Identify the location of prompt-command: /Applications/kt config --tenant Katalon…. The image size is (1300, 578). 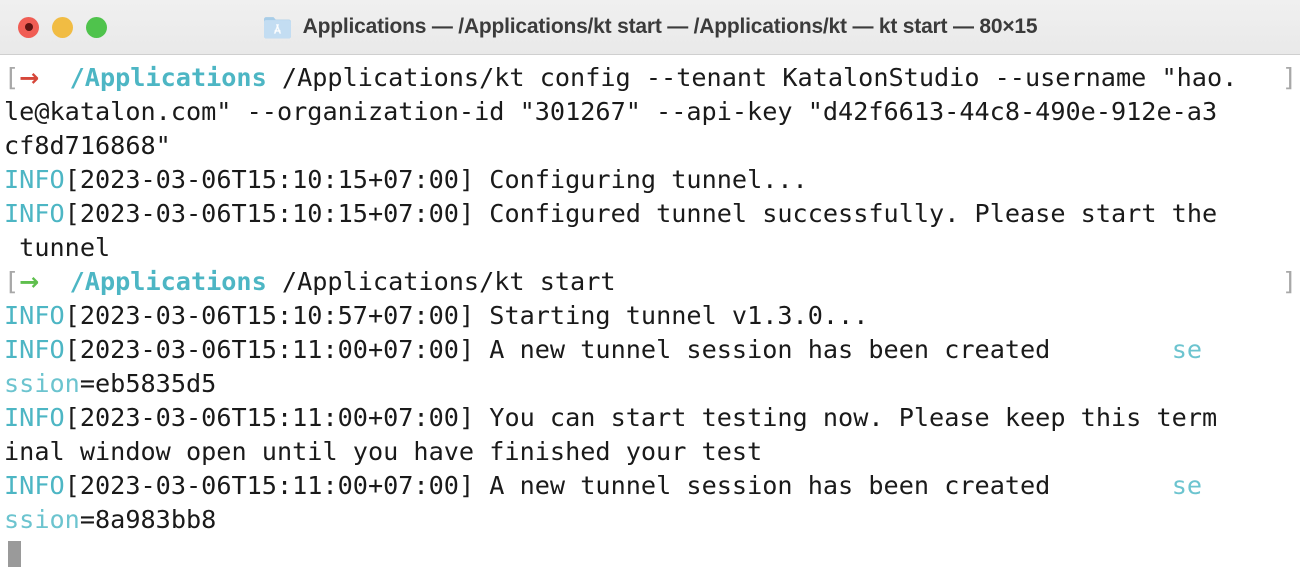
(752, 77).